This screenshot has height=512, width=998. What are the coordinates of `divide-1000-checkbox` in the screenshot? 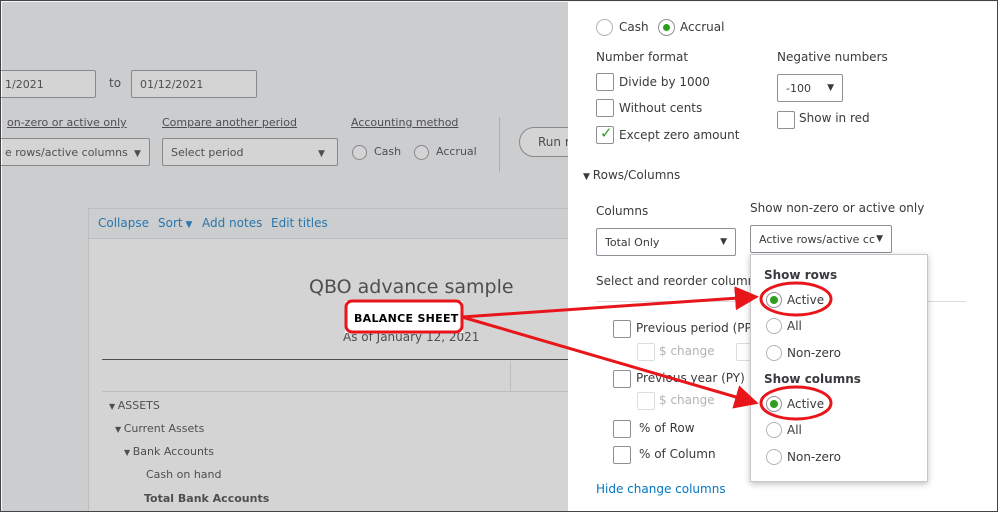 It's located at (605, 82).